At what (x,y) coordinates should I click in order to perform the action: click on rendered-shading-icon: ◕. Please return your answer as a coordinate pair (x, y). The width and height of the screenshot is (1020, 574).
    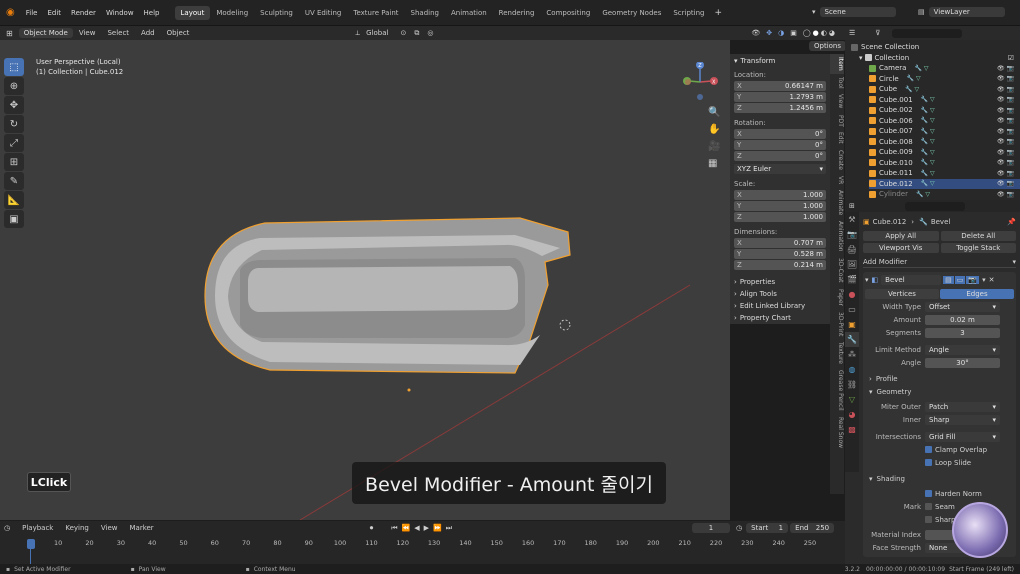
    Looking at the image, I should click on (832, 33).